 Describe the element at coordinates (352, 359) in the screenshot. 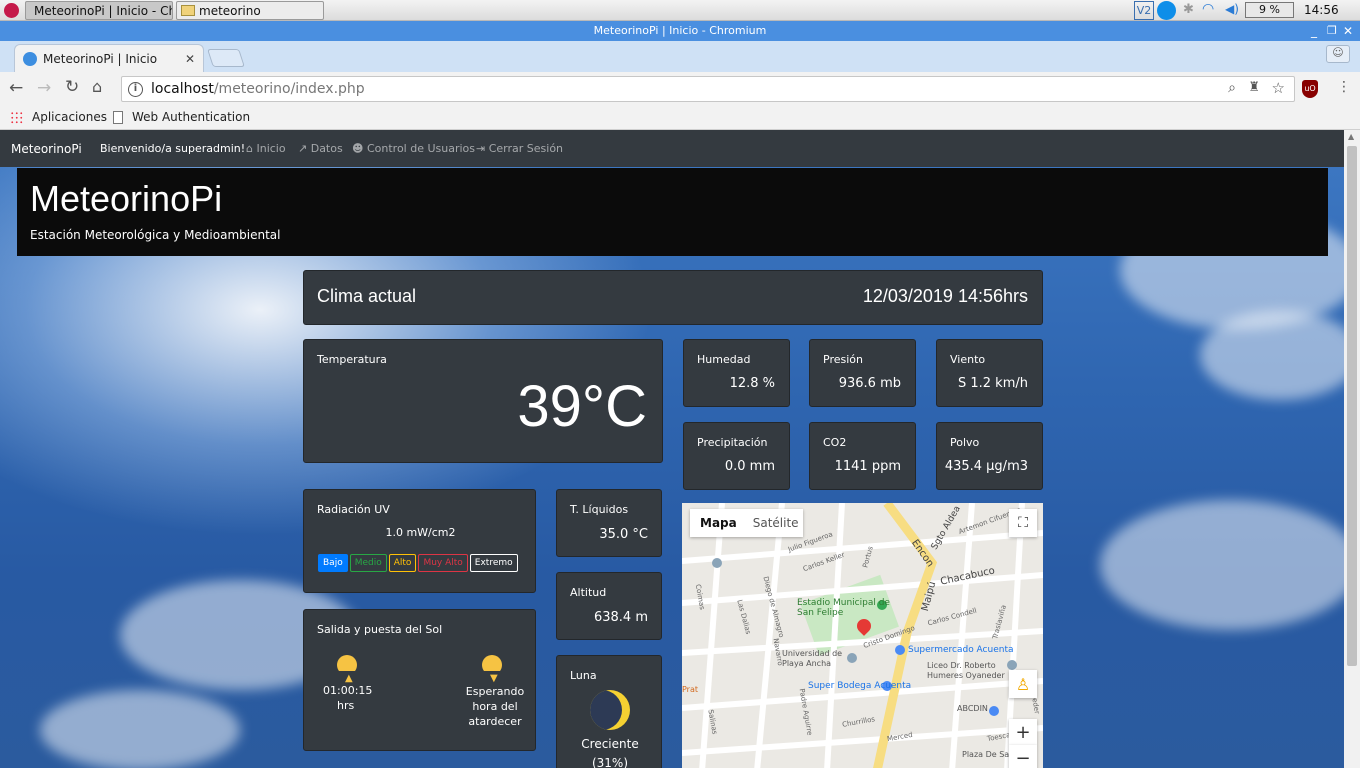

I see `temperature-label: Temperatura` at that location.